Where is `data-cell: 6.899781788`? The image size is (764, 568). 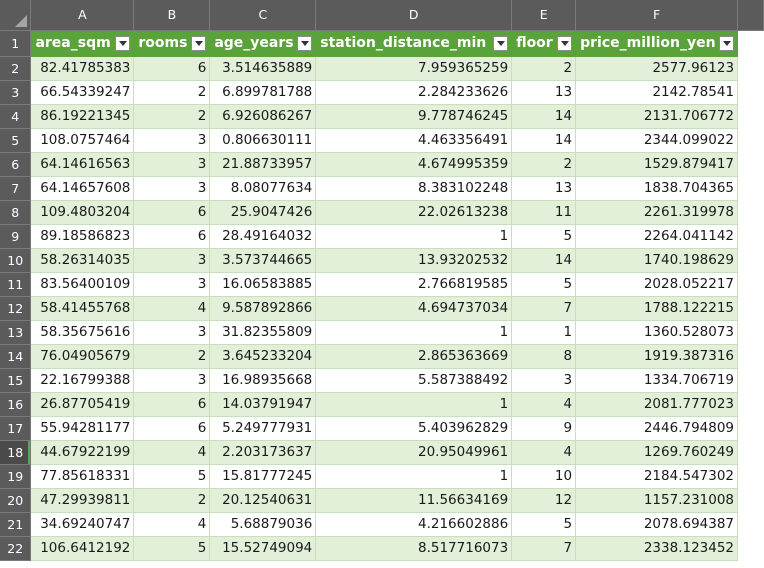 data-cell: 6.899781788 is located at coordinates (263, 92).